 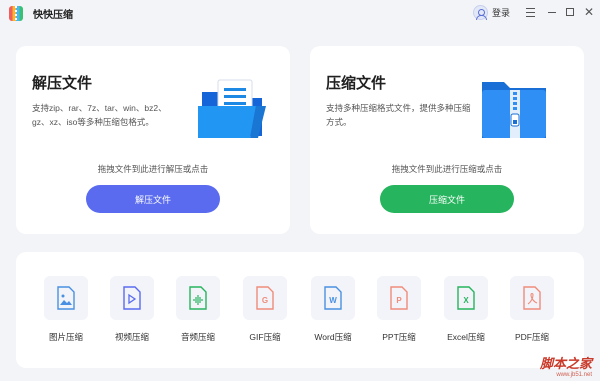 What do you see at coordinates (198, 298) in the screenshot?
I see `audio-file-icon` at bounding box center [198, 298].